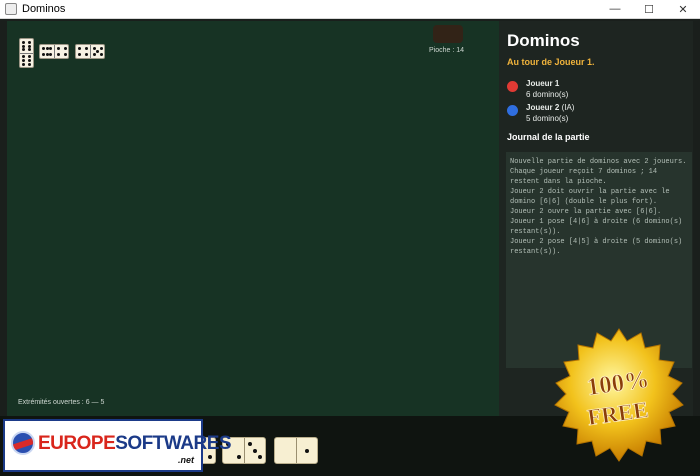  Describe the element at coordinates (567, 107) in the screenshot. I see `player-2-ai-tag: (IA)` at that location.